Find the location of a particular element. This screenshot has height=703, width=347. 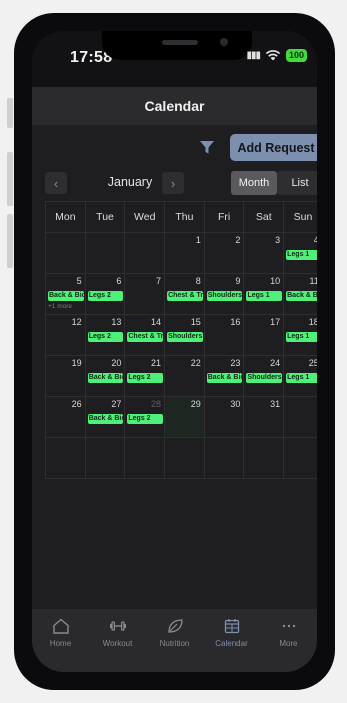

calendar-day-cell: 16 is located at coordinates (223, 335).